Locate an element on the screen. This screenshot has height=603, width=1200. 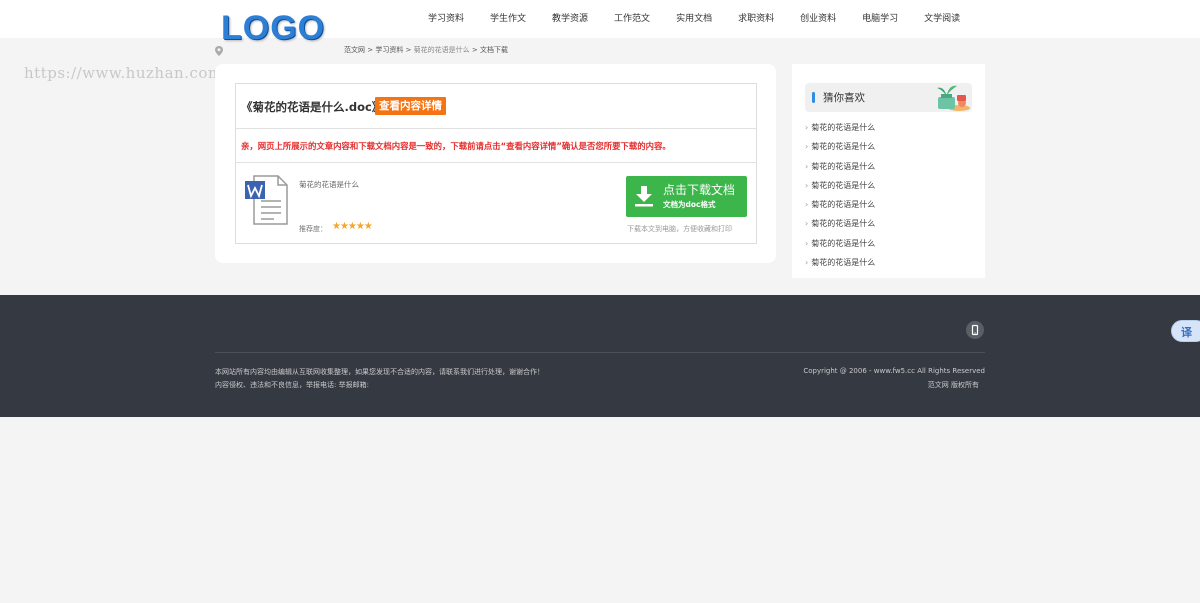
breadcrumb-home: 范文网 is located at coordinates (354, 50).